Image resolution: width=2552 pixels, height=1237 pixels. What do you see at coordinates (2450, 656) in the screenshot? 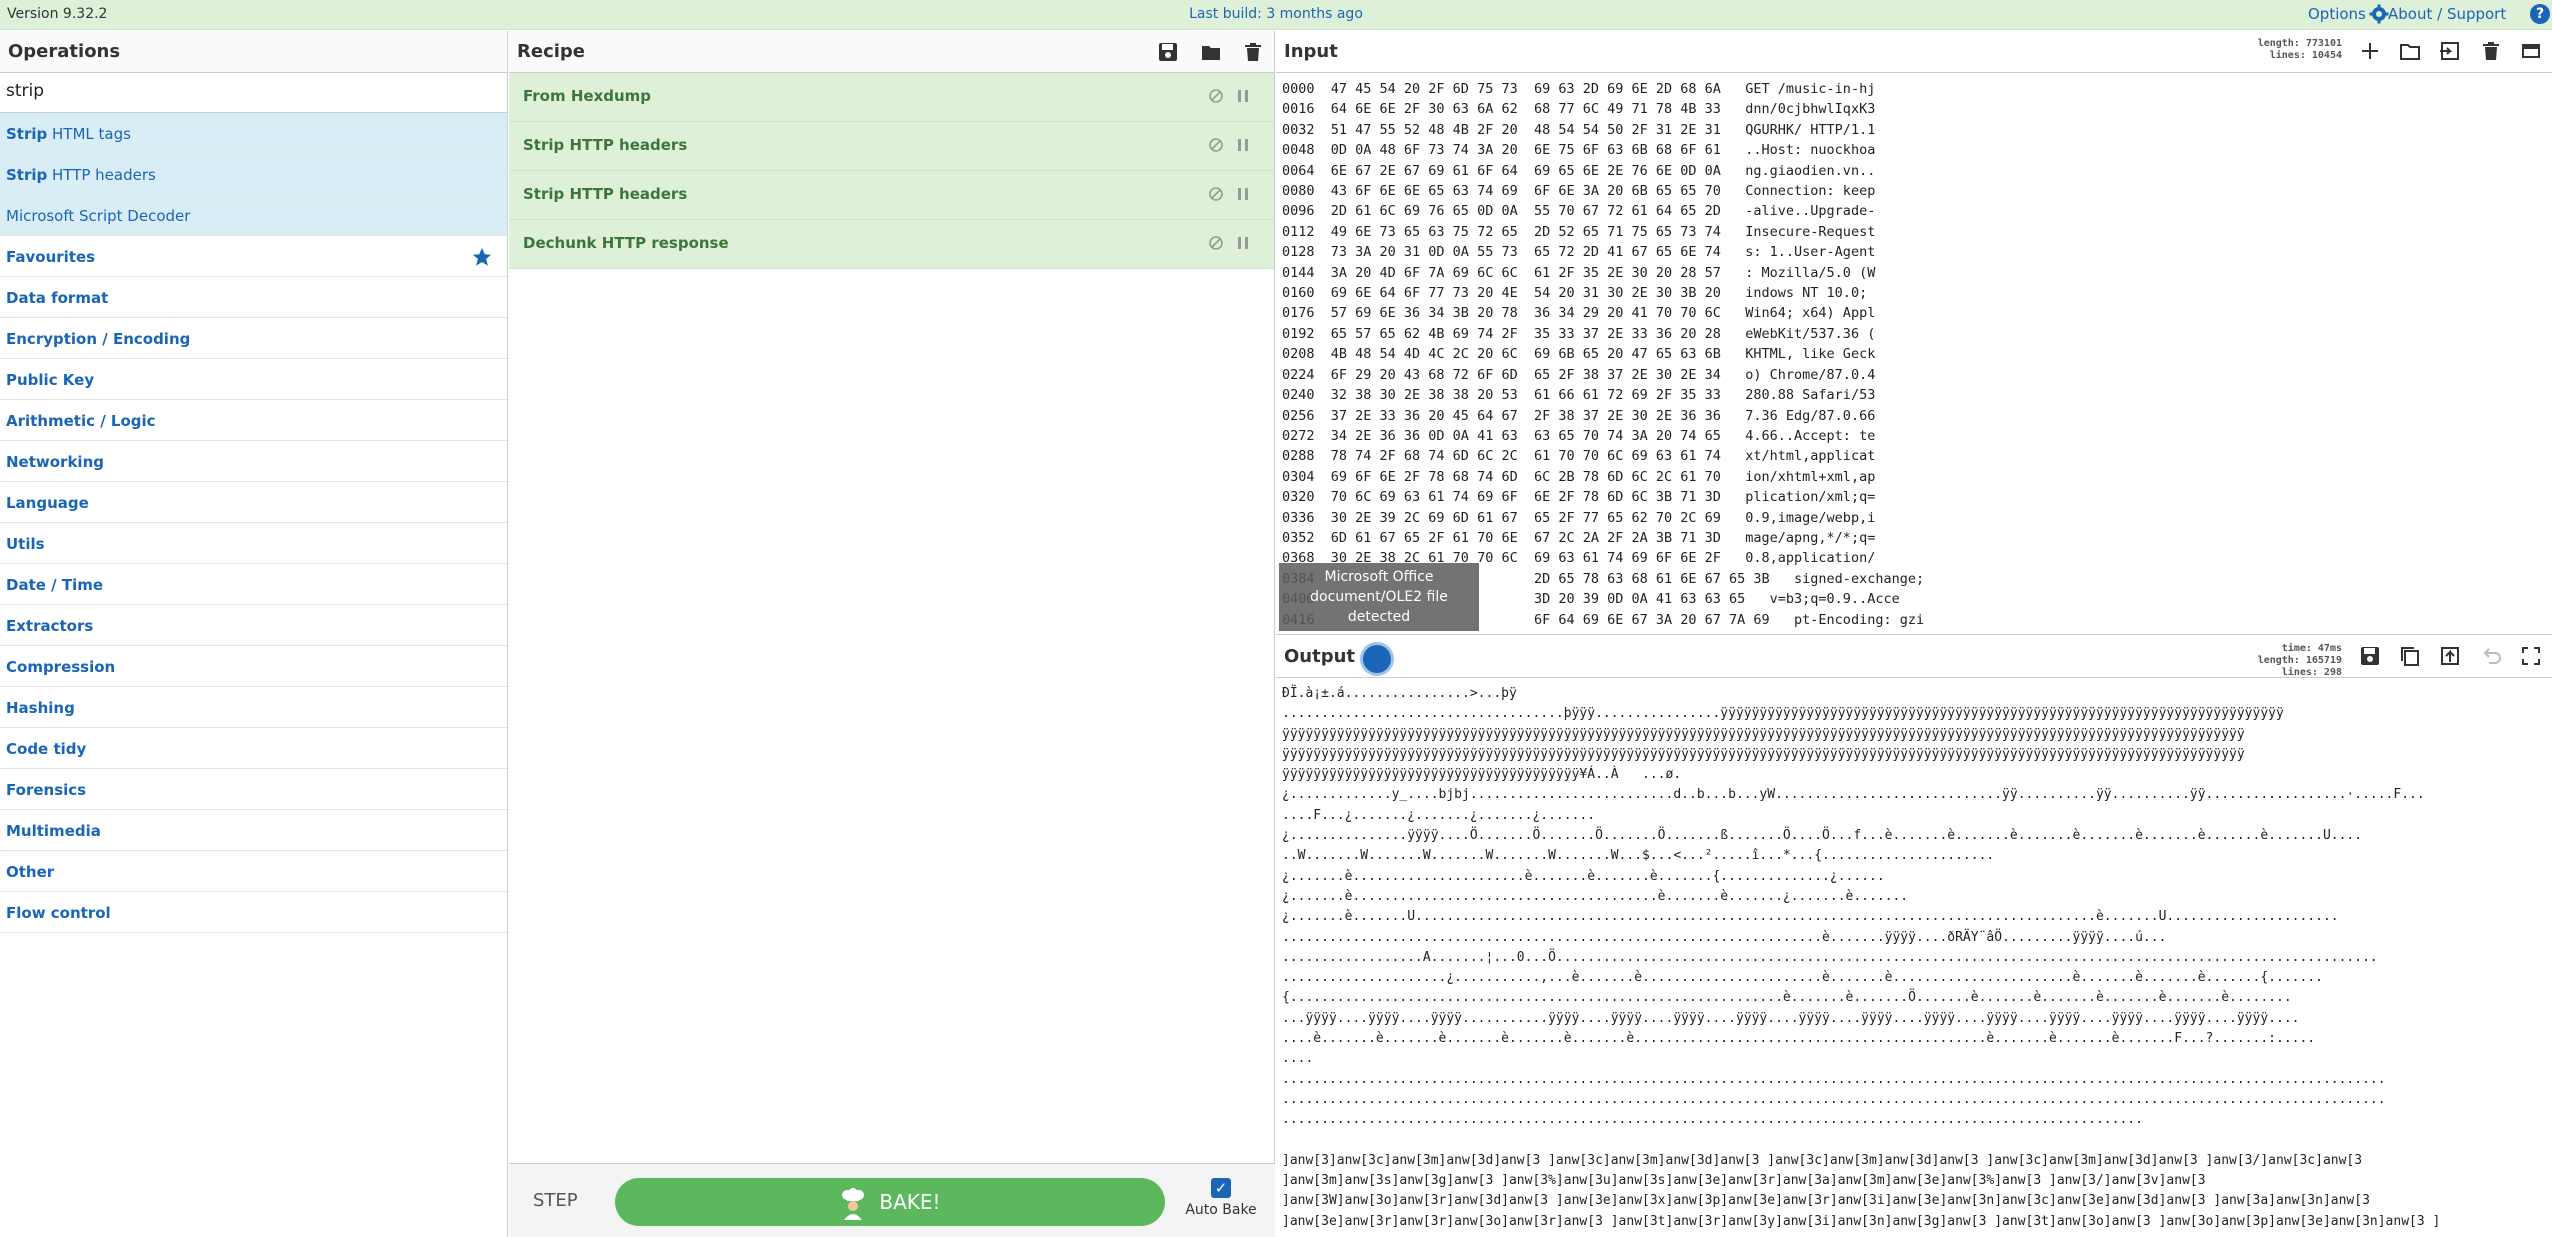
I see `replace-input-icon` at bounding box center [2450, 656].